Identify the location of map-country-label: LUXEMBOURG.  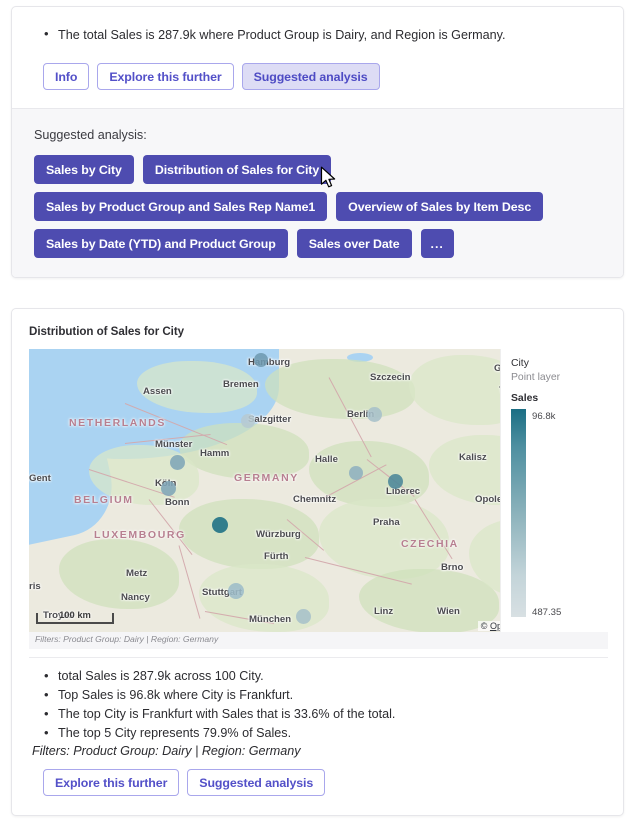
(140, 535).